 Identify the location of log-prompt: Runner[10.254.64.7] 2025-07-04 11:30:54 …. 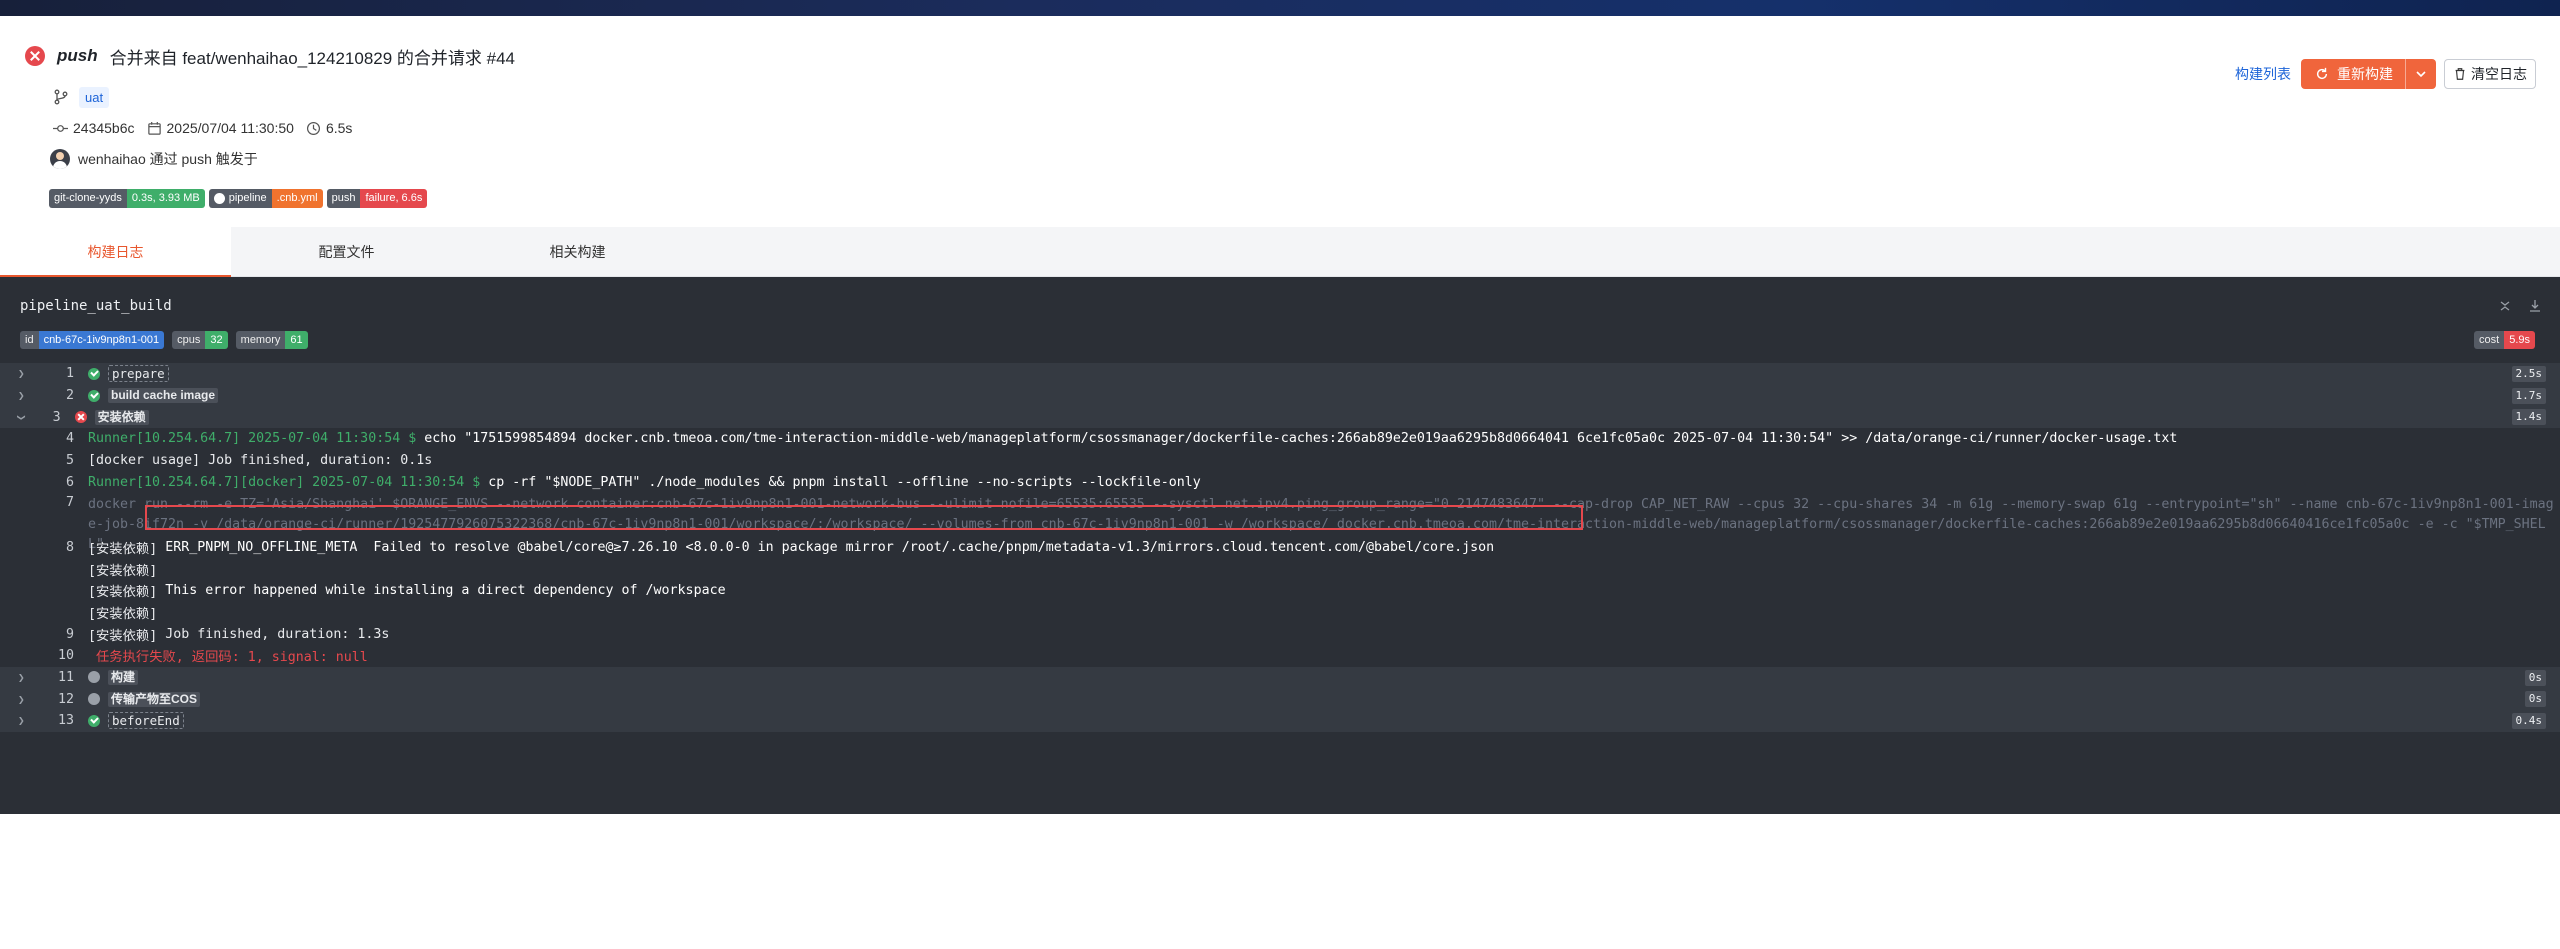
(256, 439).